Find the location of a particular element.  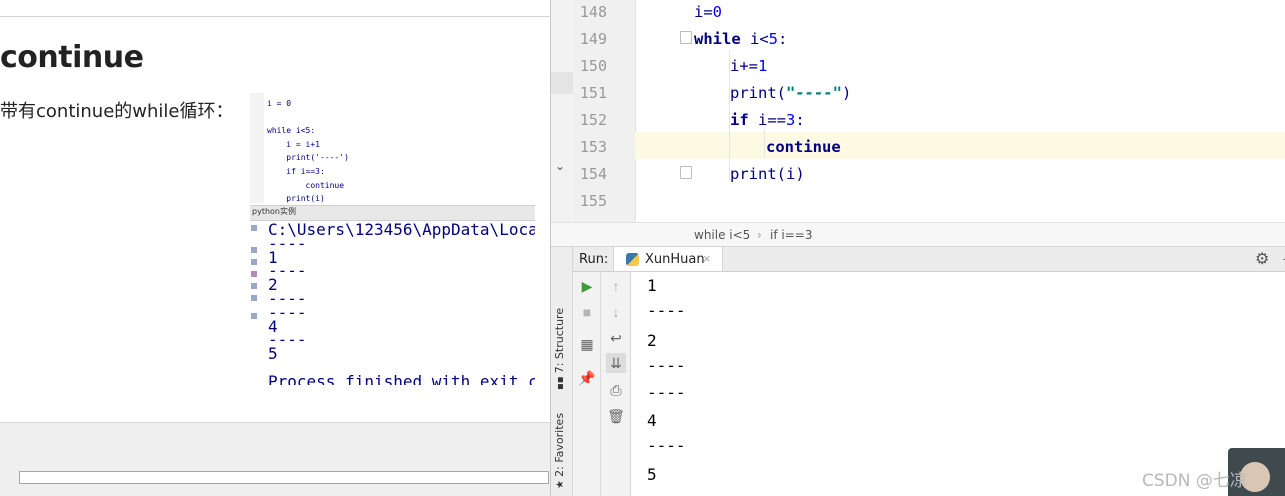

code-line: i=0 is located at coordinates (708, 12).